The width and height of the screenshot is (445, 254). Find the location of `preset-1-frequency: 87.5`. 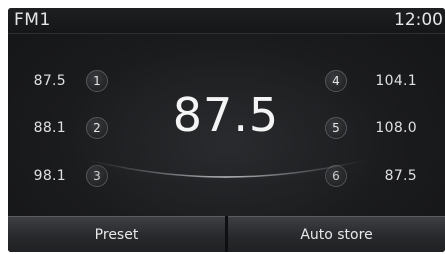

preset-1-frequency: 87.5 is located at coordinates (49, 81).